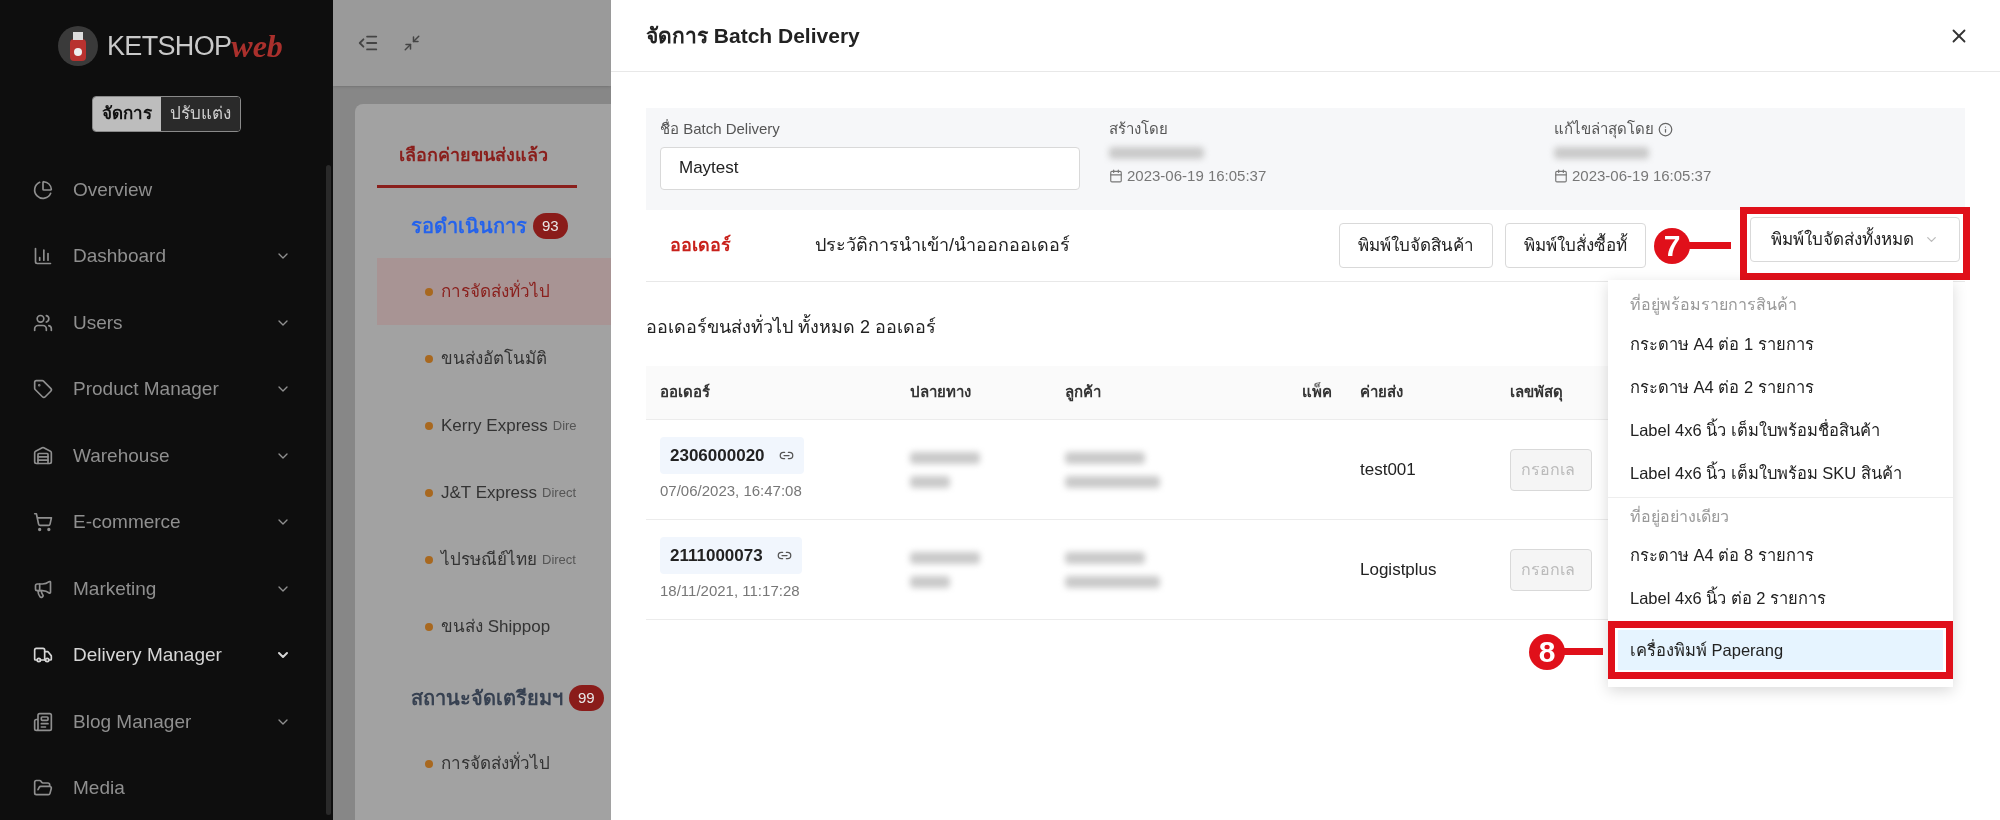 Image resolution: width=2000 pixels, height=820 pixels. What do you see at coordinates (1780, 516) in the screenshot?
I see `menu-group-header: ที่อยู่อย่างเดียว` at bounding box center [1780, 516].